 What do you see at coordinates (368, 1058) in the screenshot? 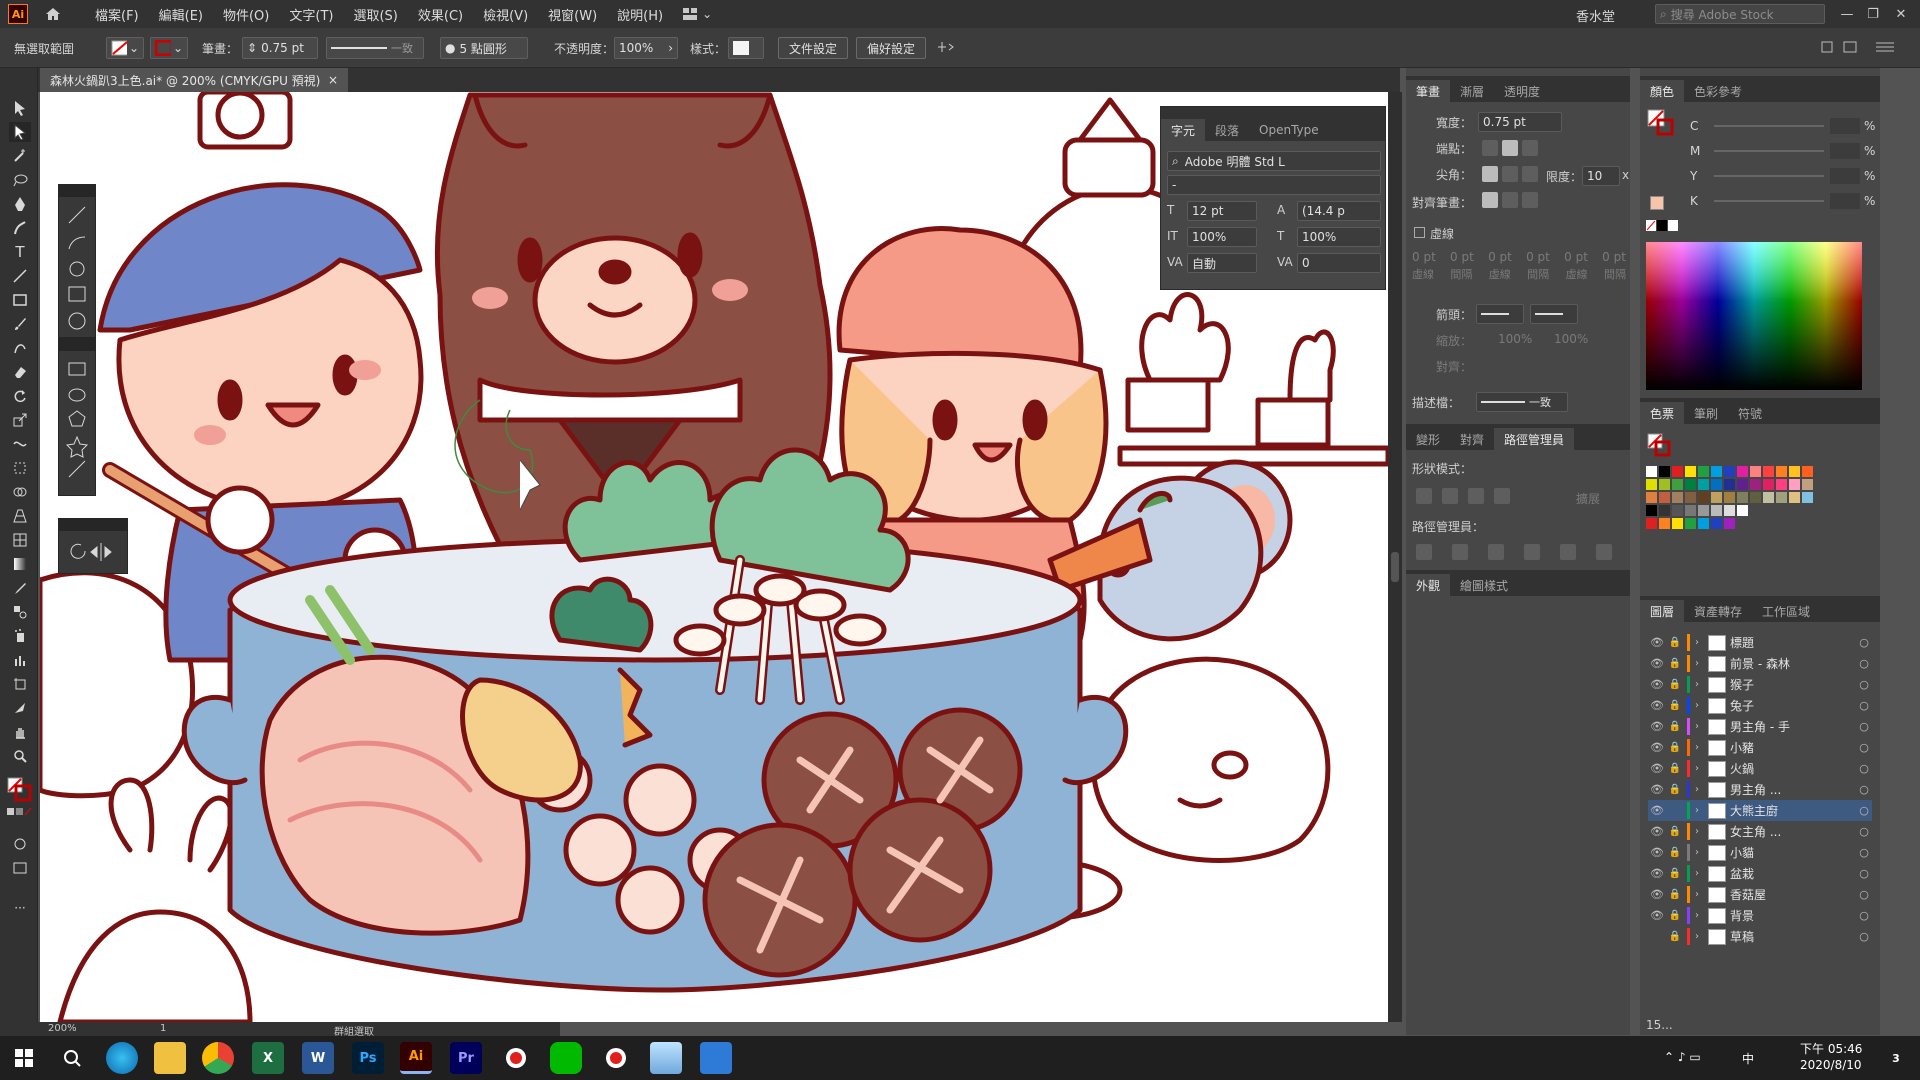
I see `photoshop-icon: Ps` at bounding box center [368, 1058].